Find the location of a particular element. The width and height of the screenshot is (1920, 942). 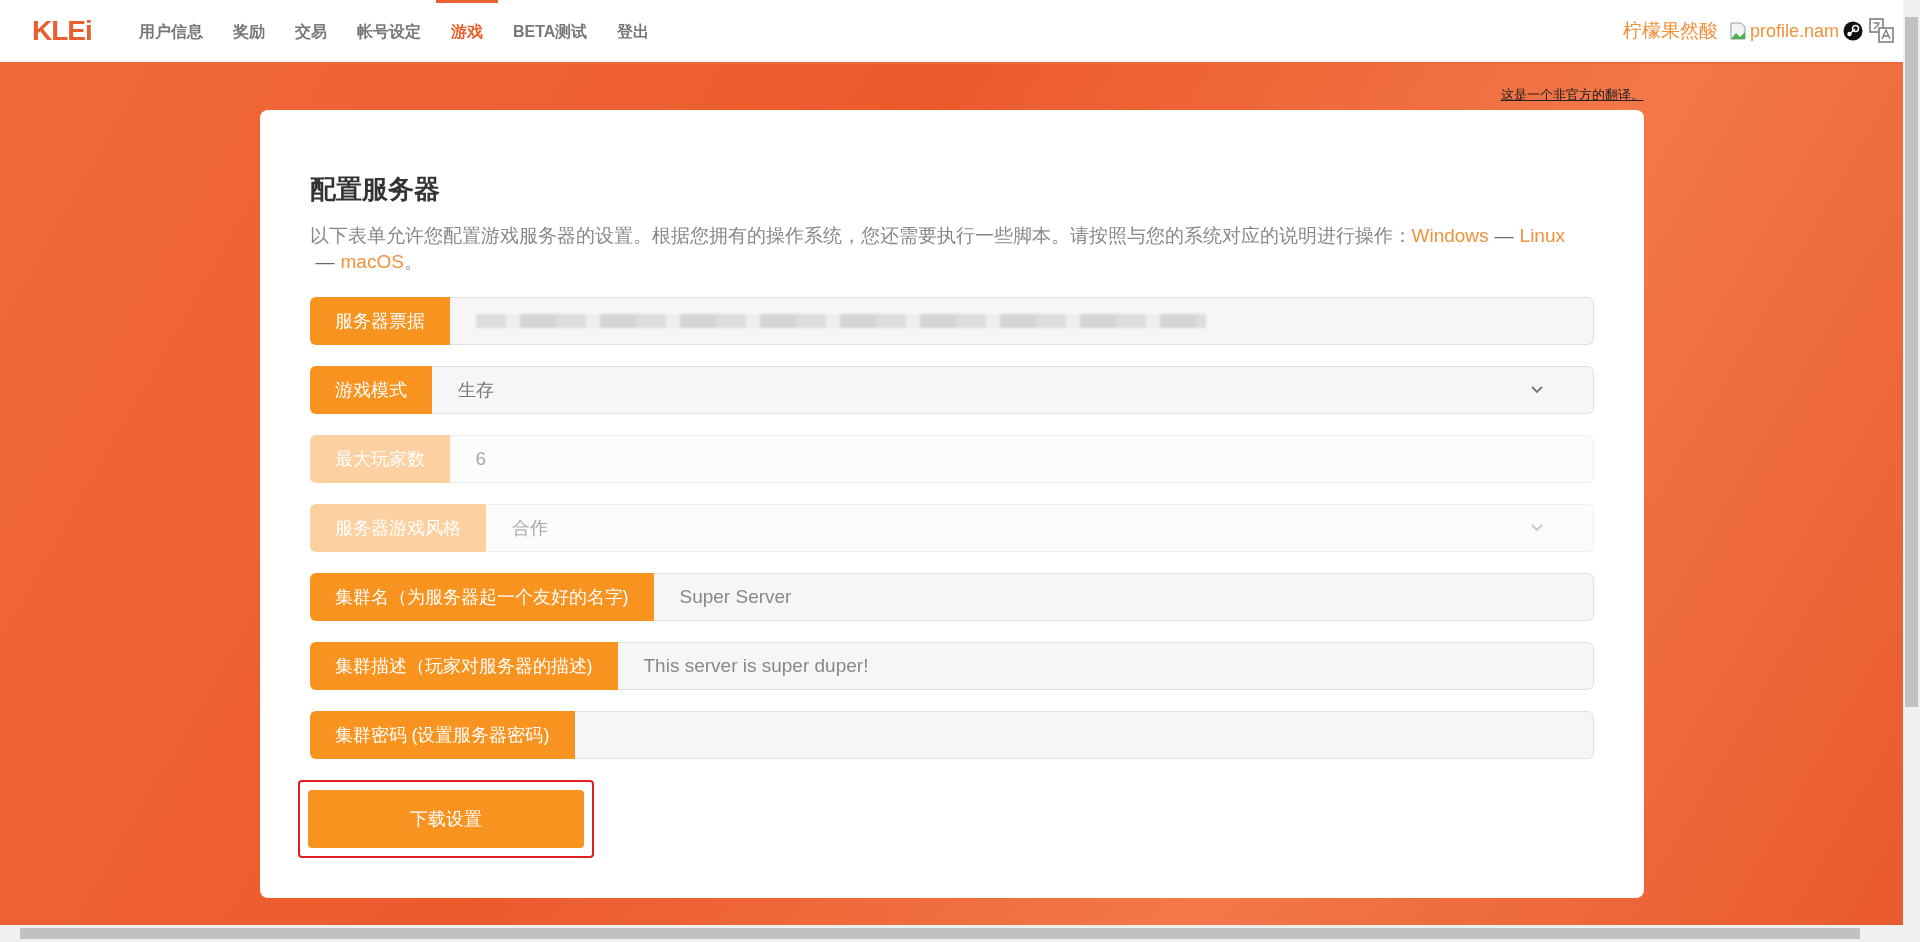

ticket-field is located at coordinates (1021, 321).